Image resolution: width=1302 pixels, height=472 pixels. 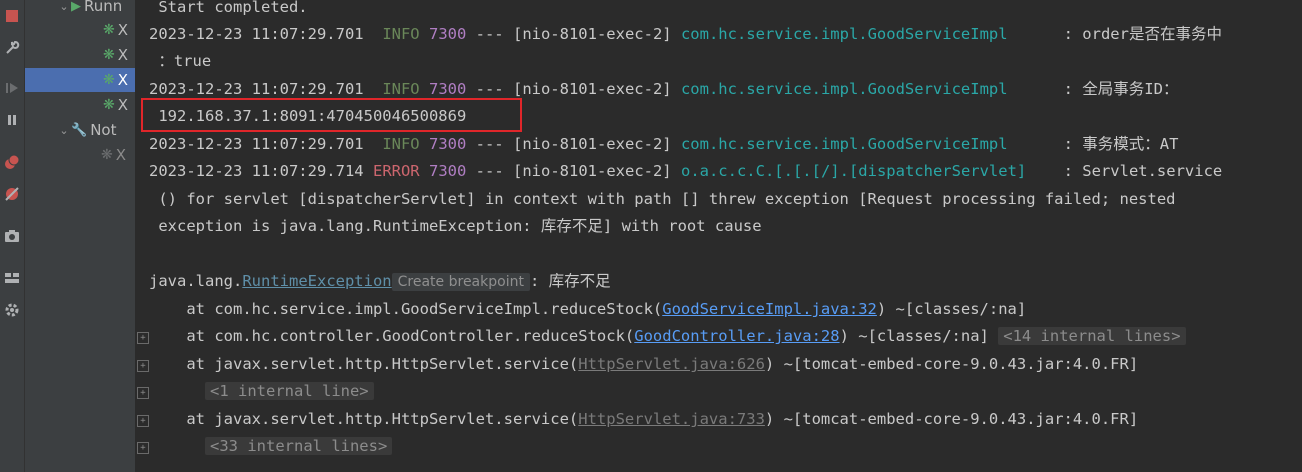 What do you see at coordinates (316, 281) in the screenshot?
I see `exception-class-link: RuntimeException` at bounding box center [316, 281].